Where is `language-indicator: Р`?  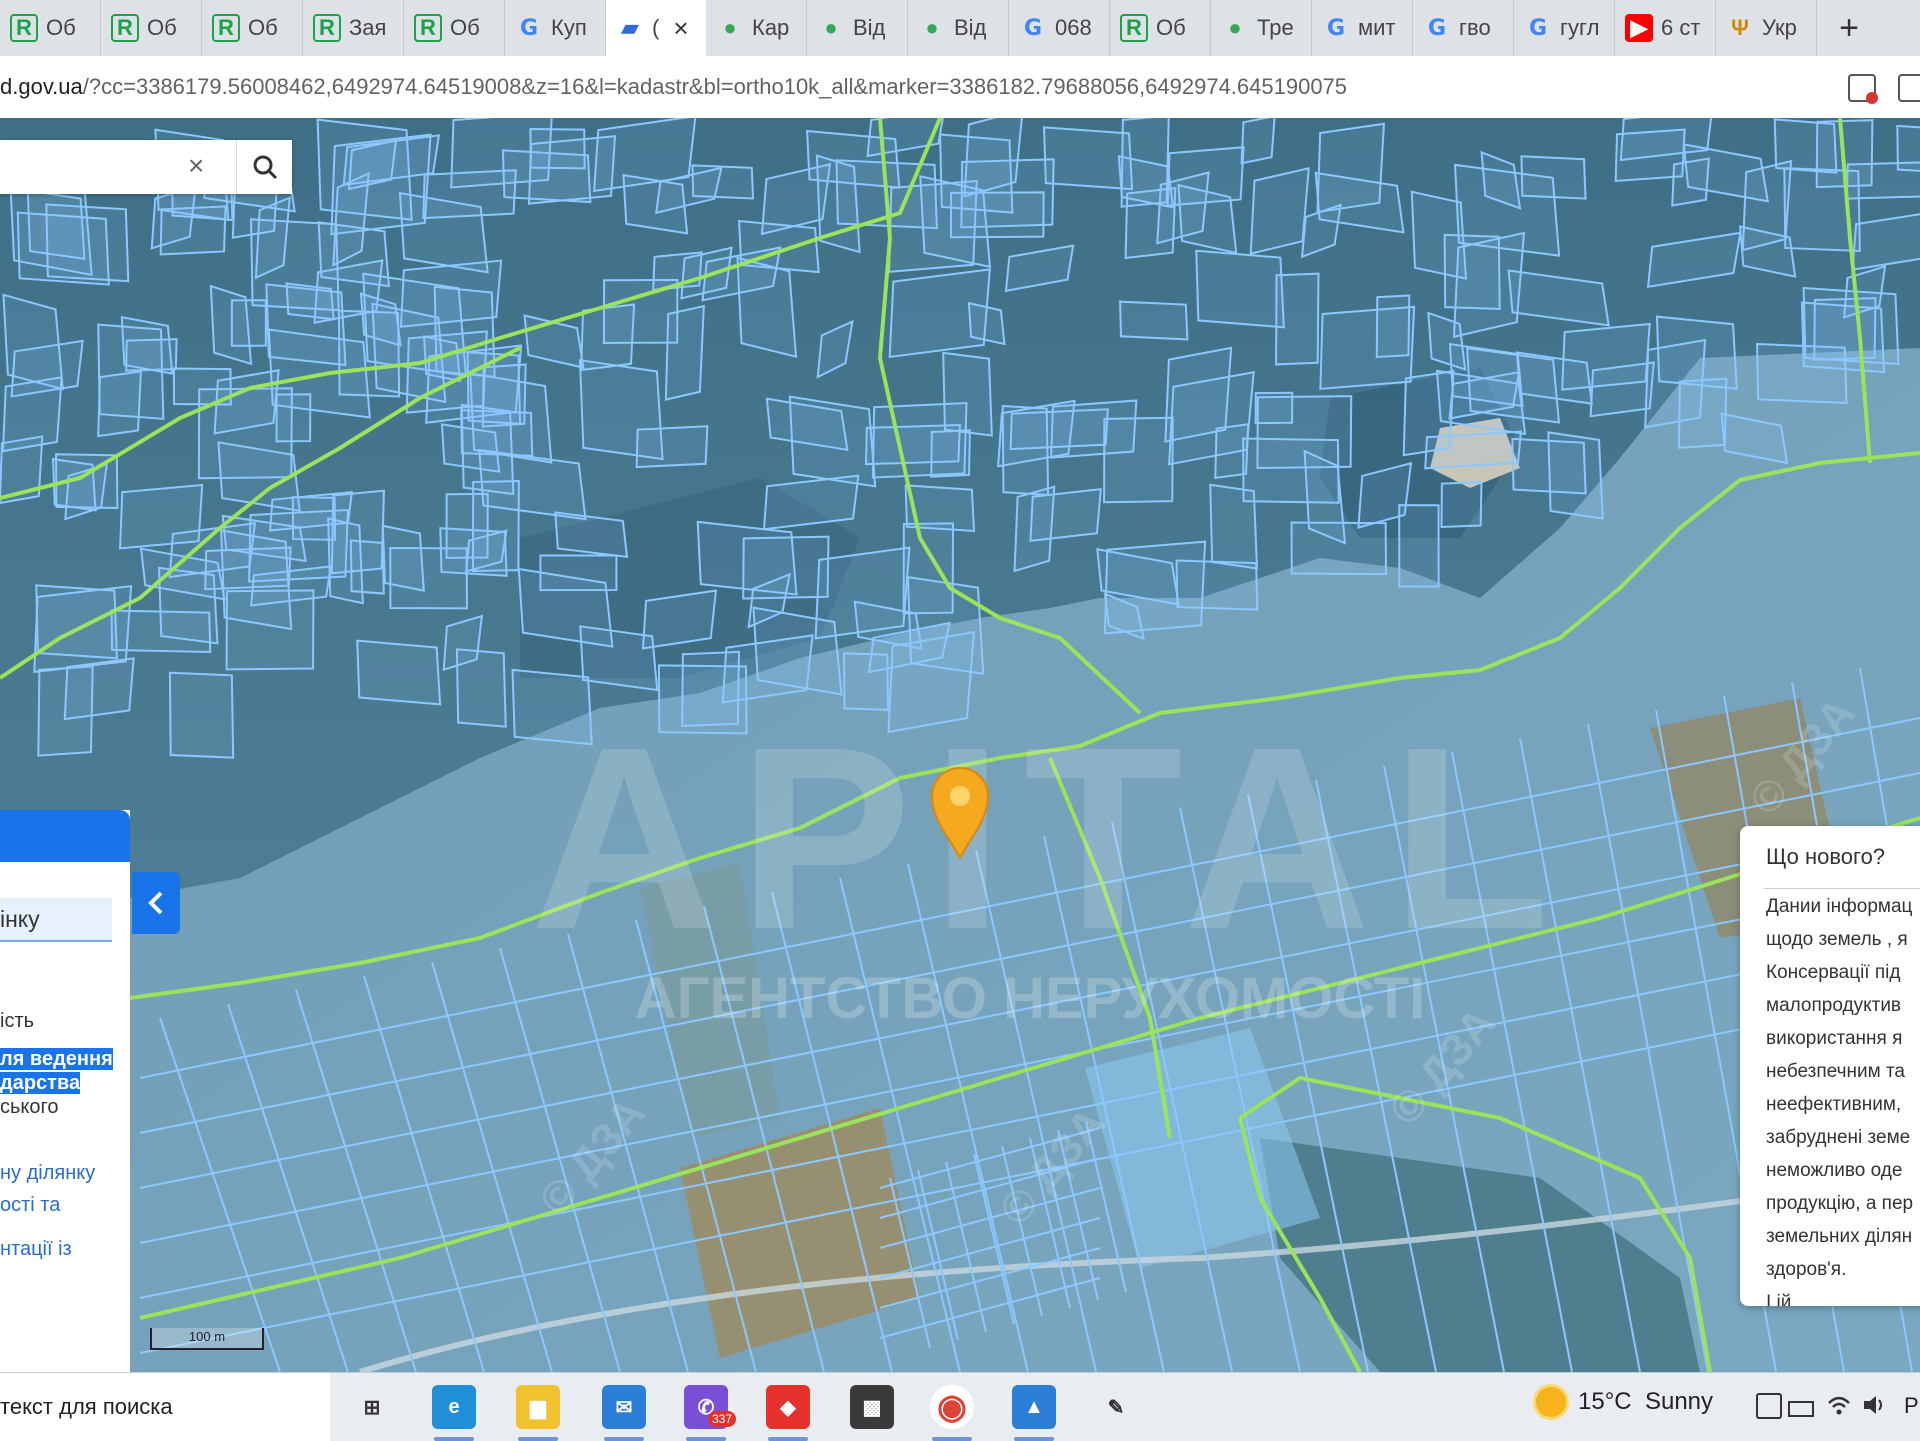 language-indicator: Р is located at coordinates (1911, 1406).